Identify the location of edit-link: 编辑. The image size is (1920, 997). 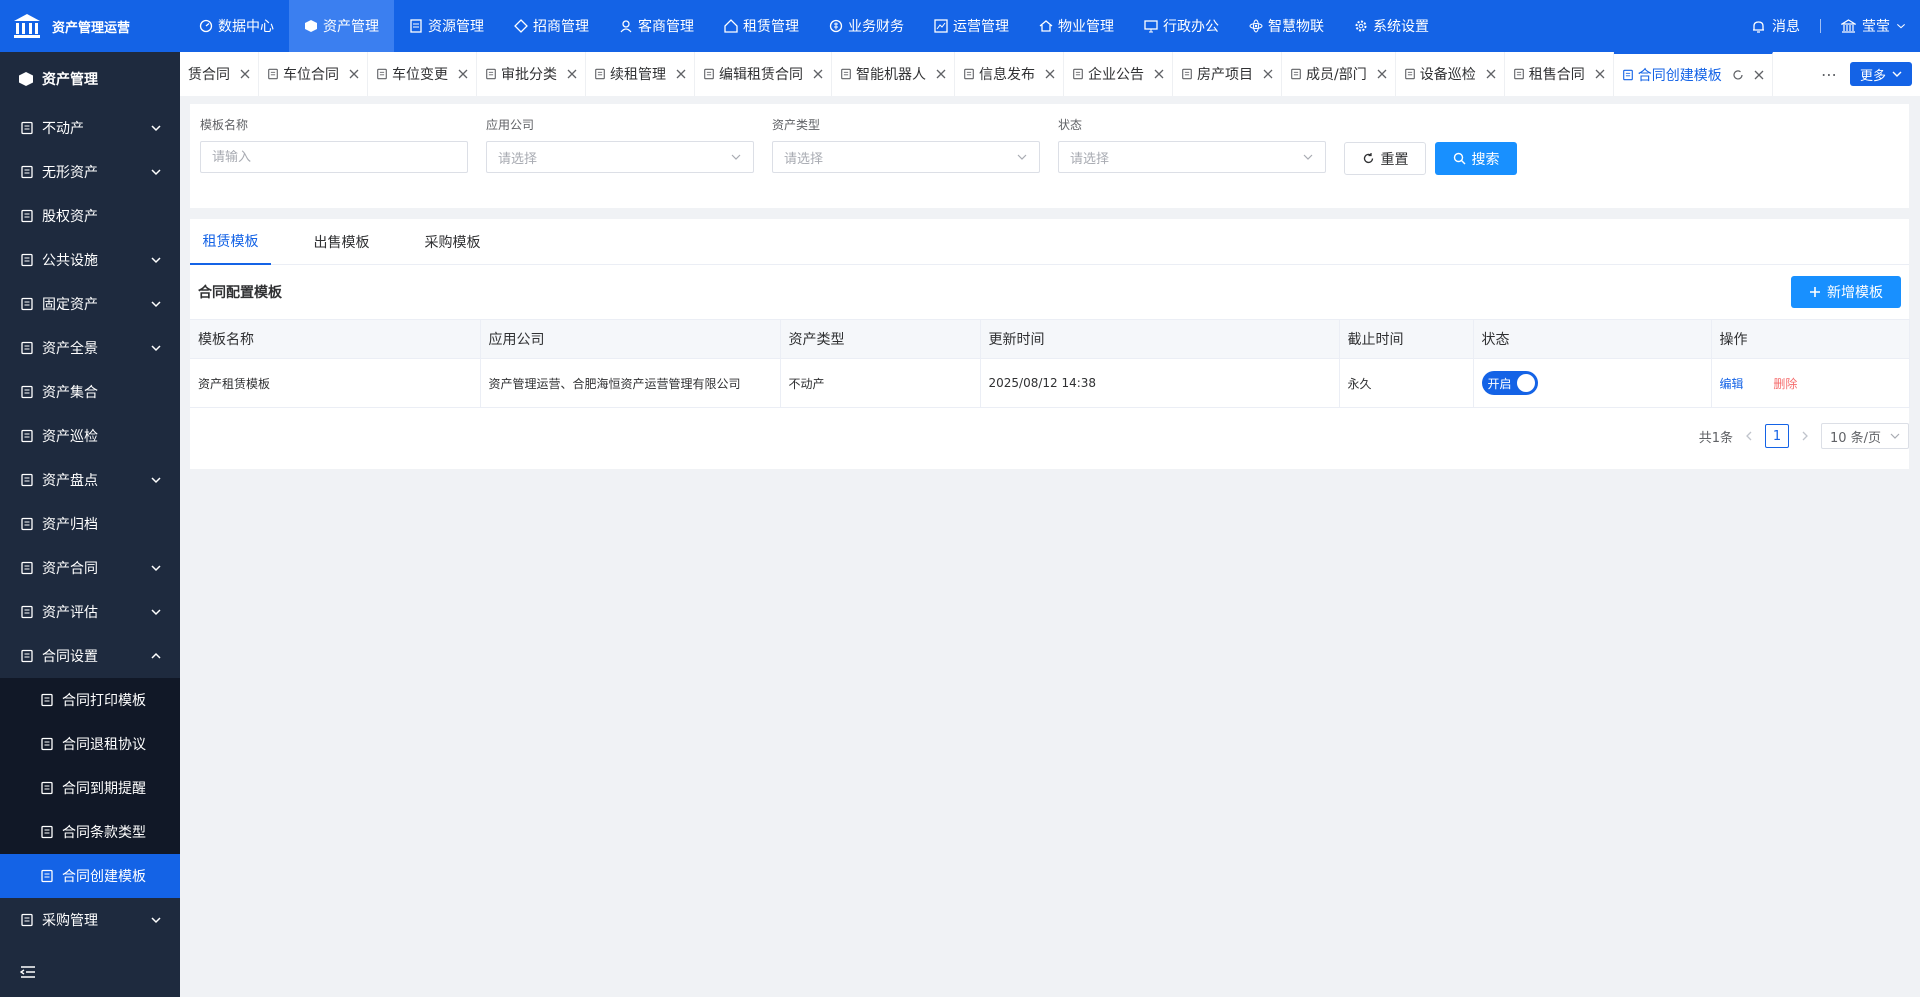
(1732, 384).